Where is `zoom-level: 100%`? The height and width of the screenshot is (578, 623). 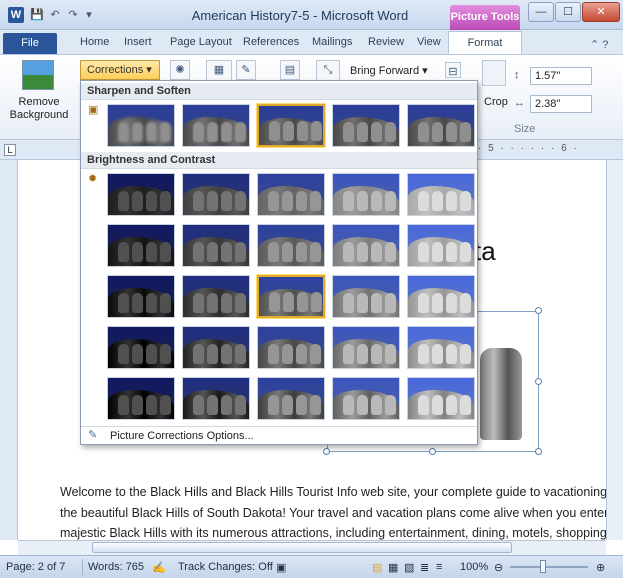 zoom-level: 100% is located at coordinates (474, 567).